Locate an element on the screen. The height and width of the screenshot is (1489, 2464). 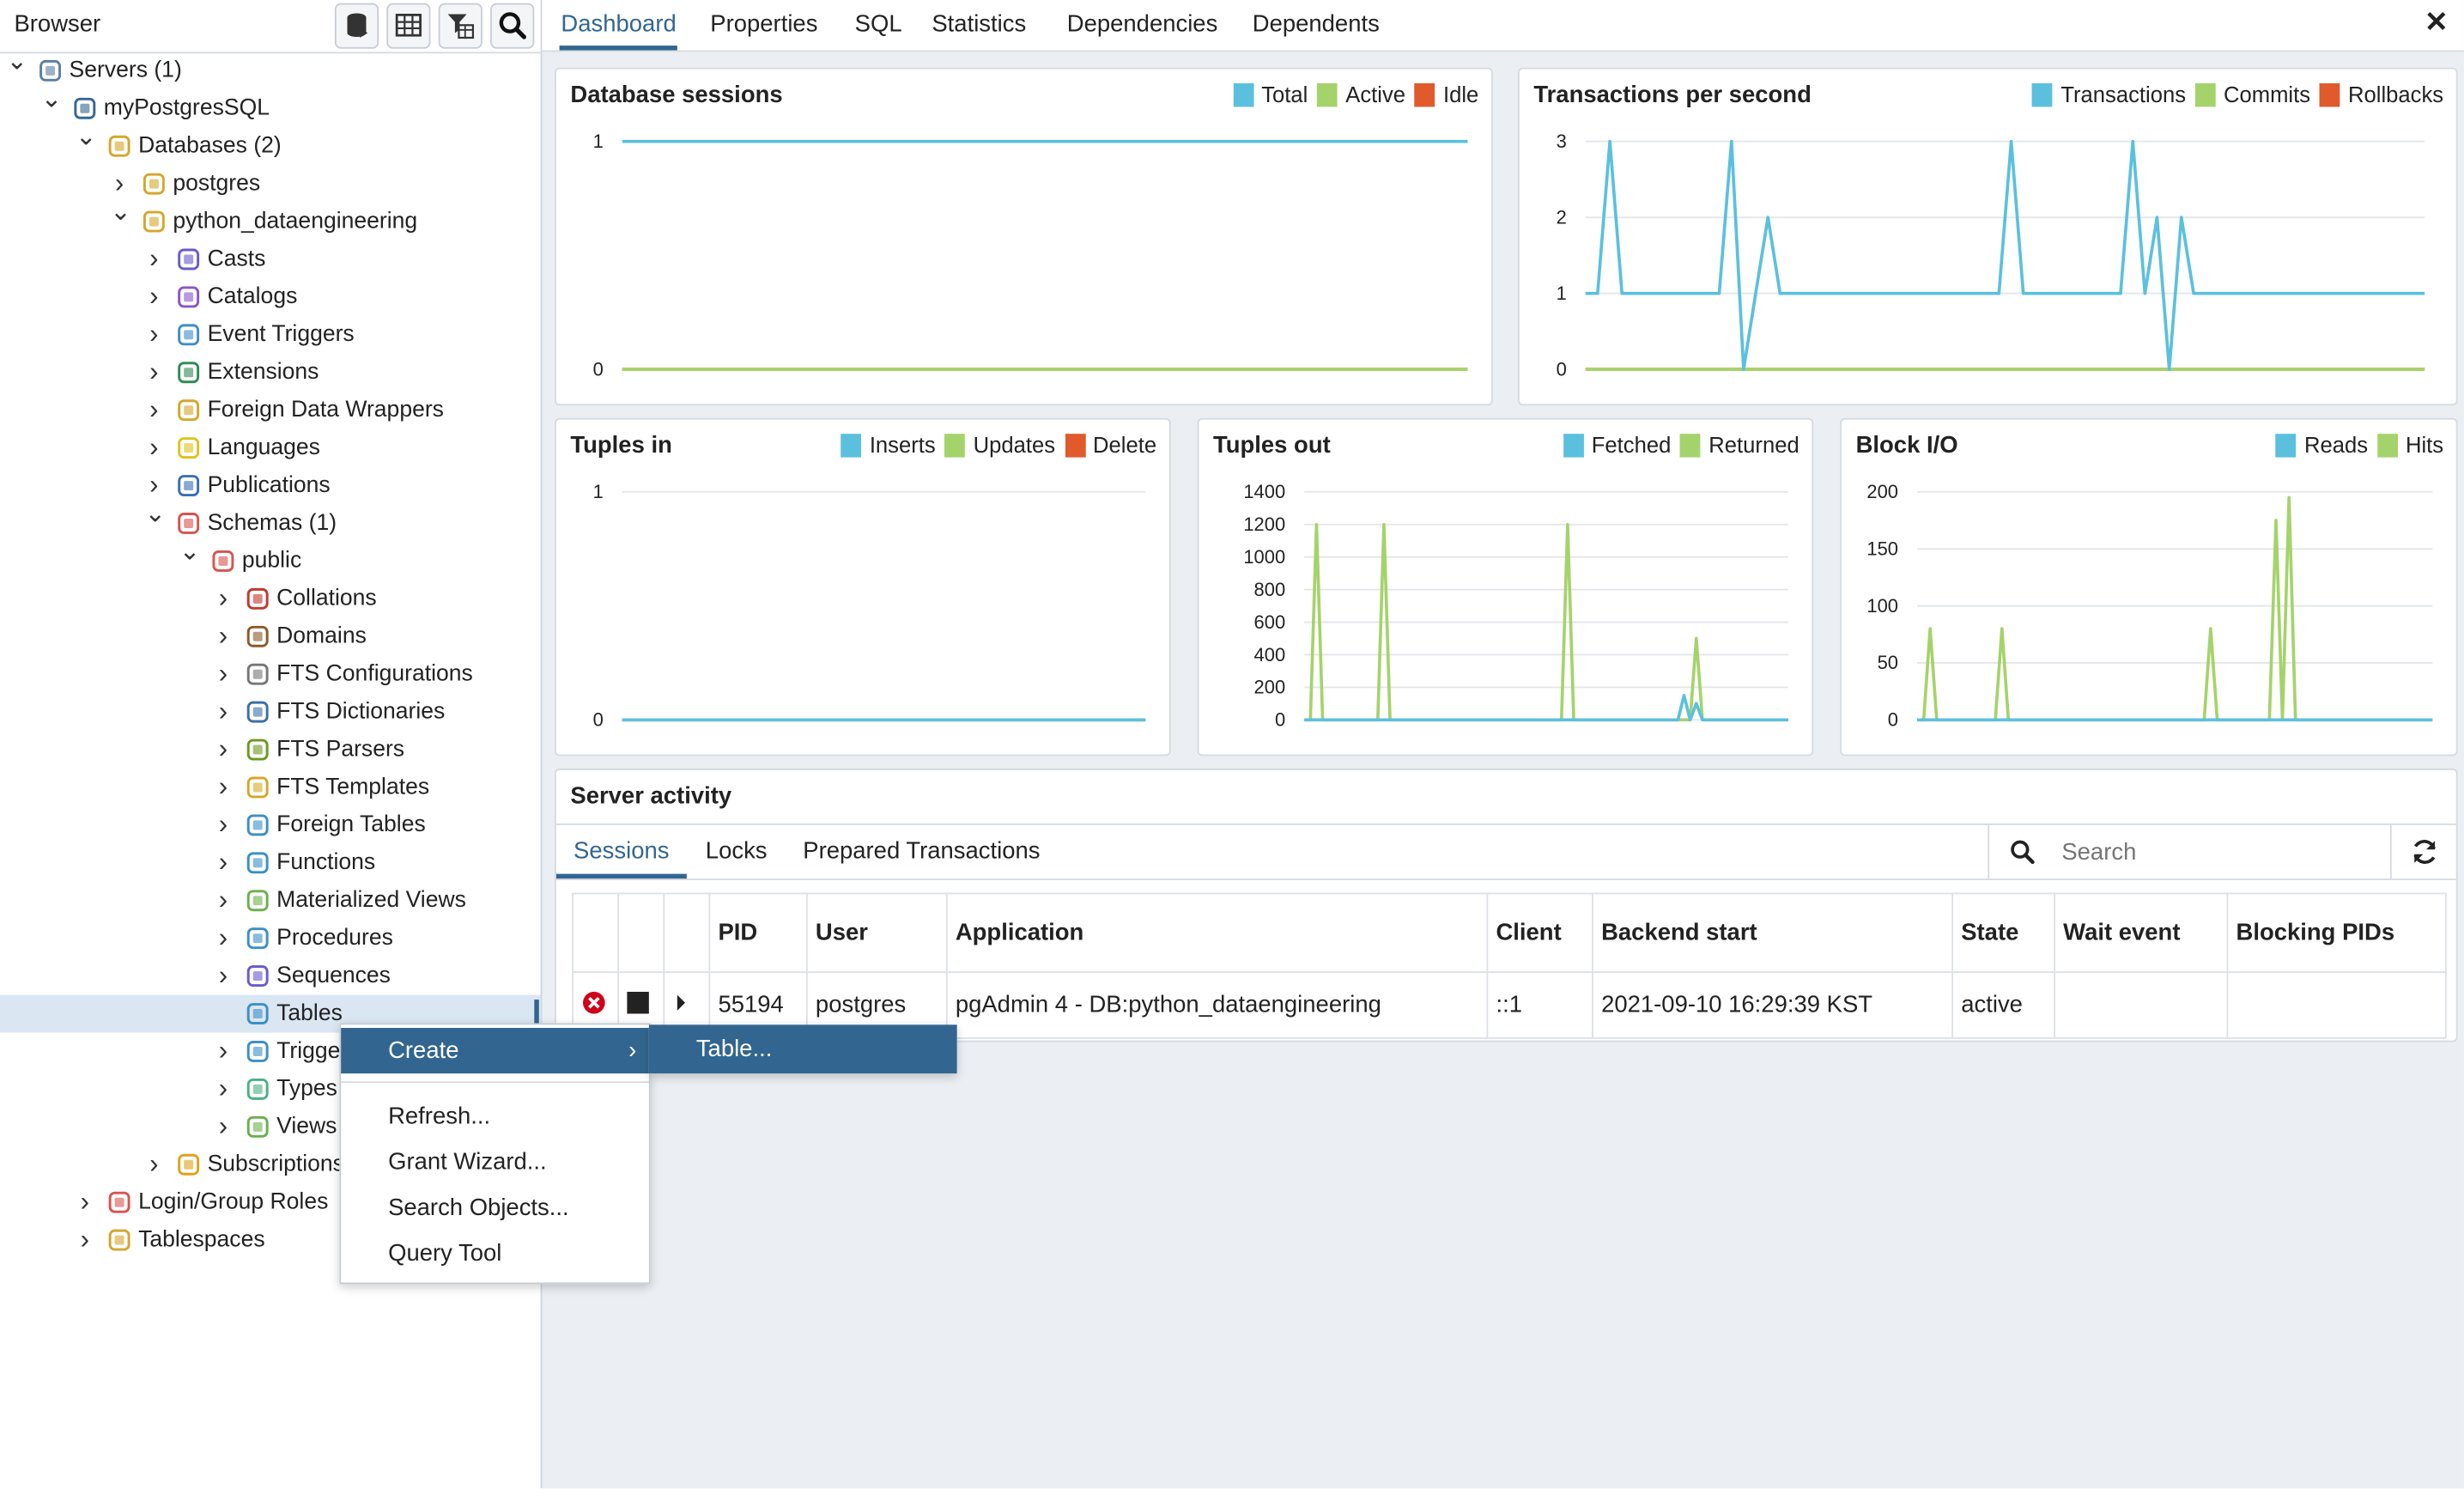
tree-item: › Sequences is located at coordinates (270, 976).